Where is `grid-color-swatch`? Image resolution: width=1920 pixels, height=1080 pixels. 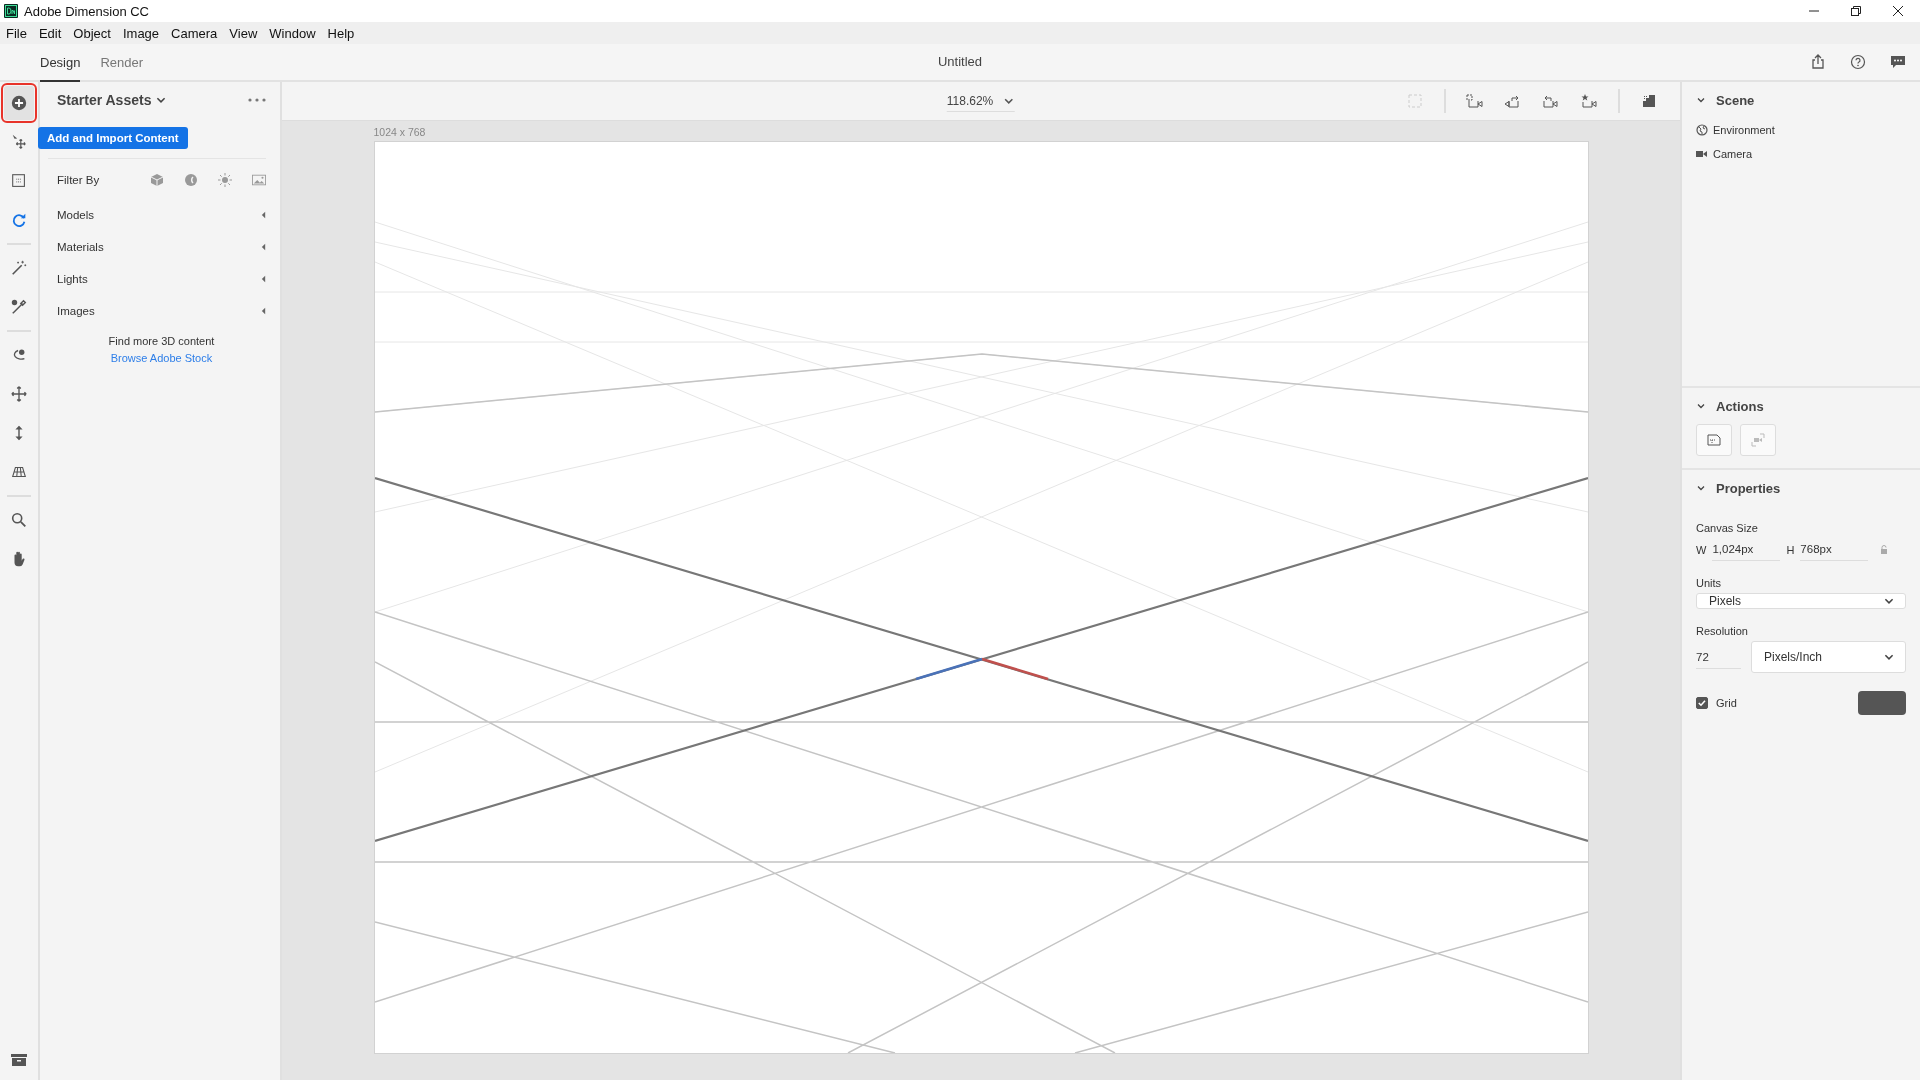
grid-color-swatch is located at coordinates (1882, 703).